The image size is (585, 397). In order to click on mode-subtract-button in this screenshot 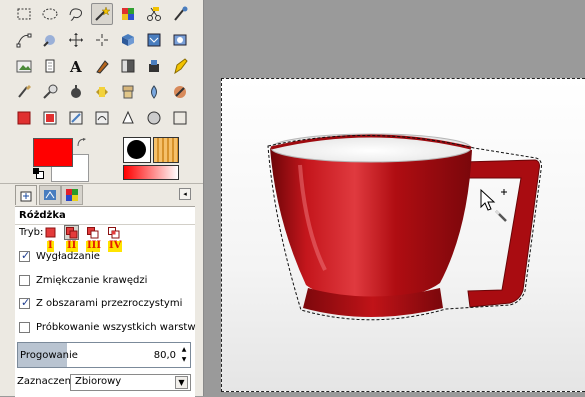, I will do `click(92, 232)`.